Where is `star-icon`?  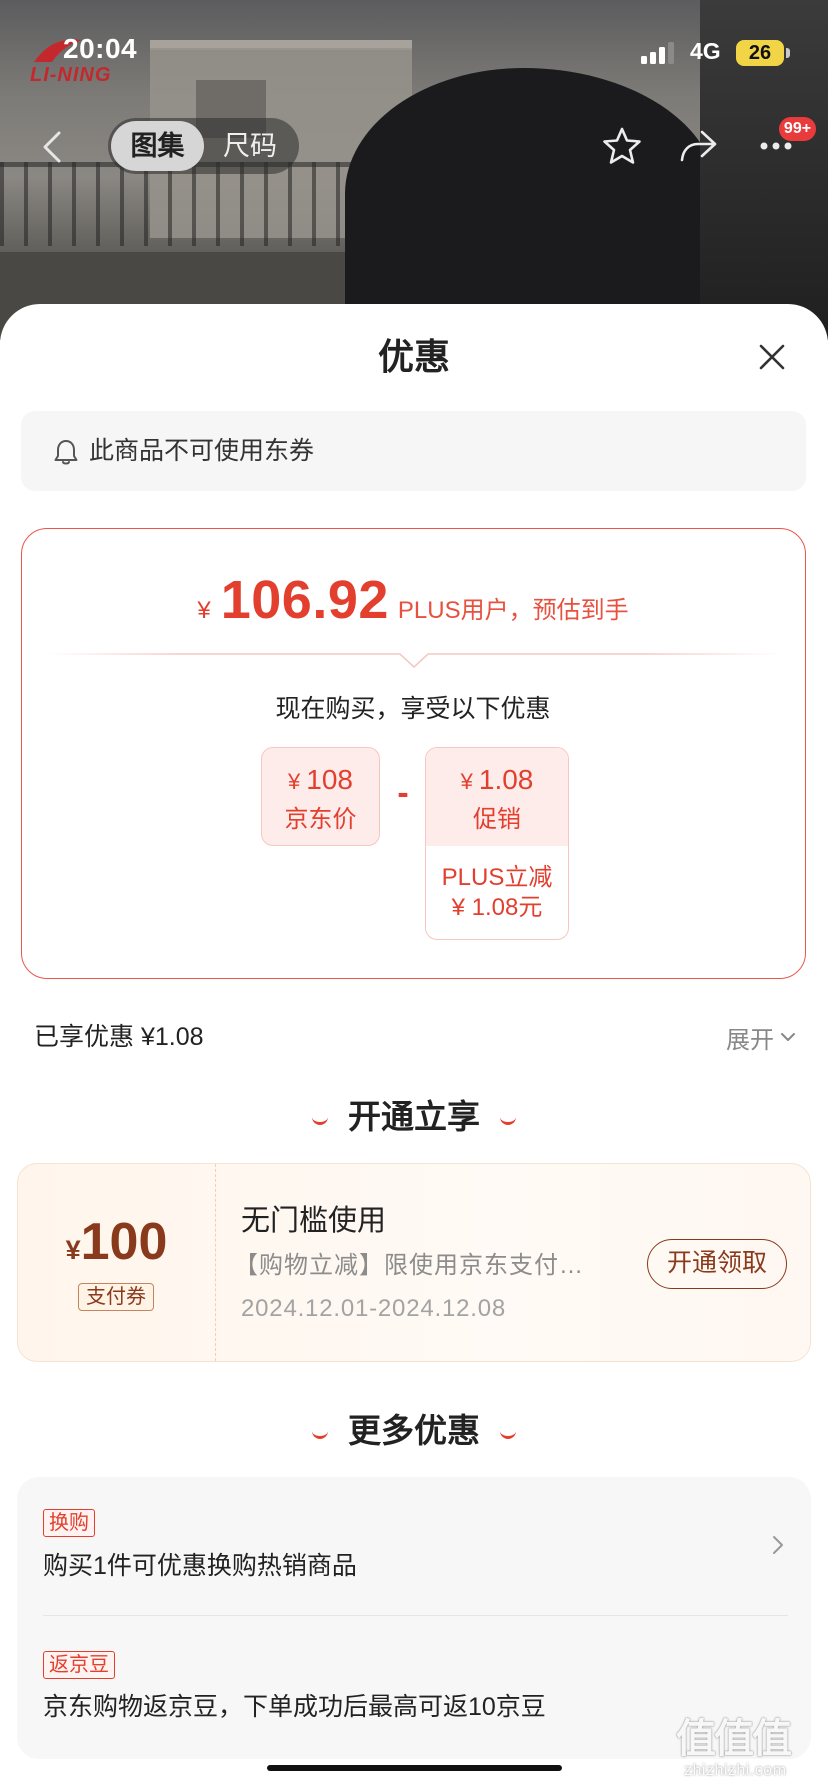 star-icon is located at coordinates (622, 146).